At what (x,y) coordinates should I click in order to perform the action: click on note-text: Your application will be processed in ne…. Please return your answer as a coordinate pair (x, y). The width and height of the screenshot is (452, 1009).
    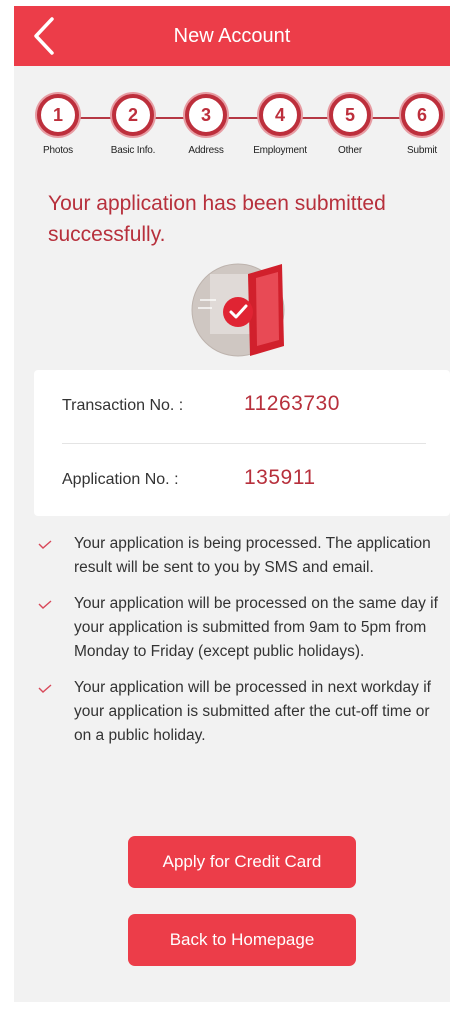
    Looking at the image, I should click on (252, 711).